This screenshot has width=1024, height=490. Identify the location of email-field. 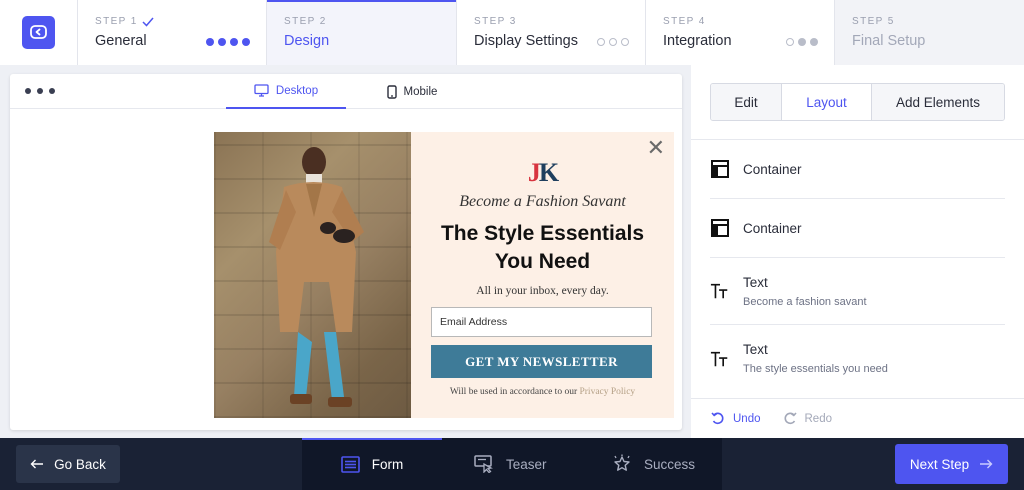
(541, 322).